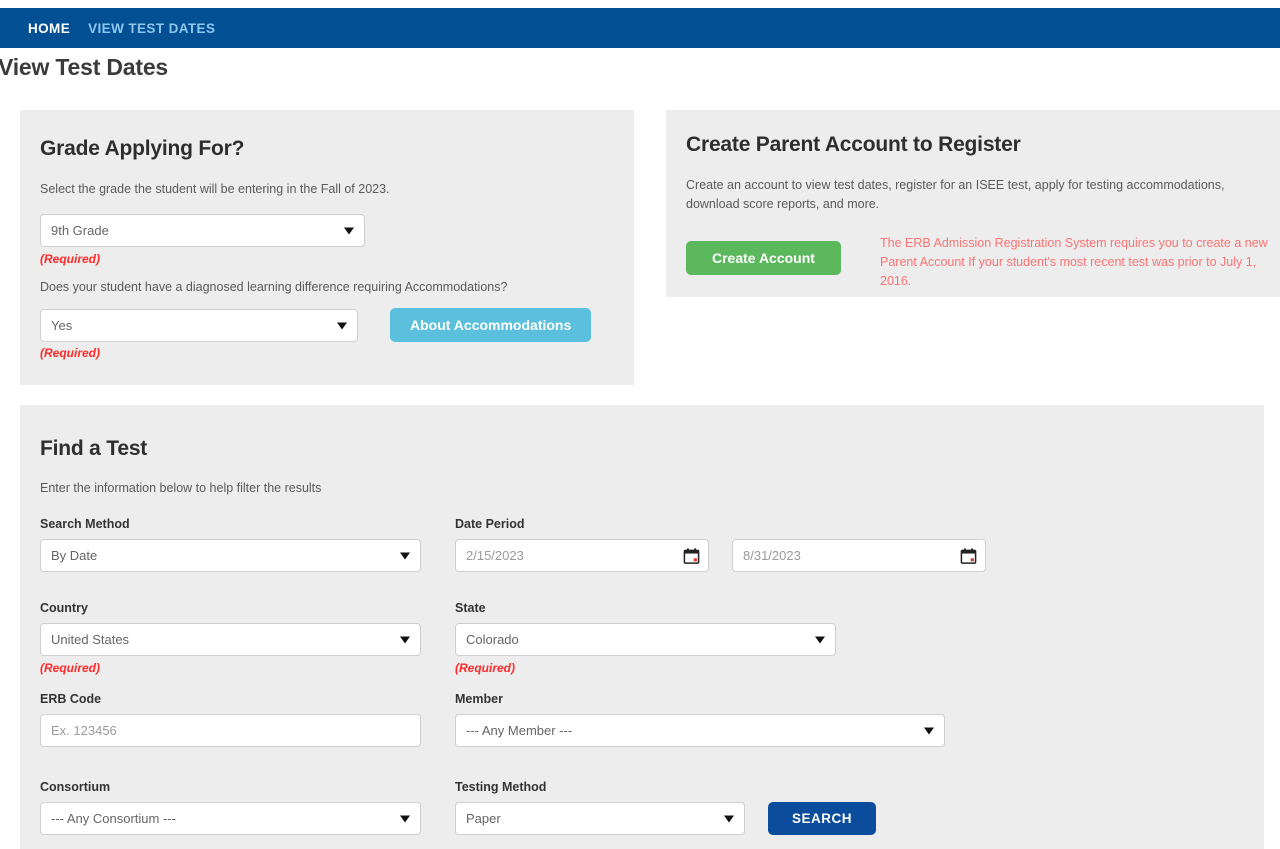 The height and width of the screenshot is (849, 1280). What do you see at coordinates (64, 608) in the screenshot?
I see `country-label: Country` at bounding box center [64, 608].